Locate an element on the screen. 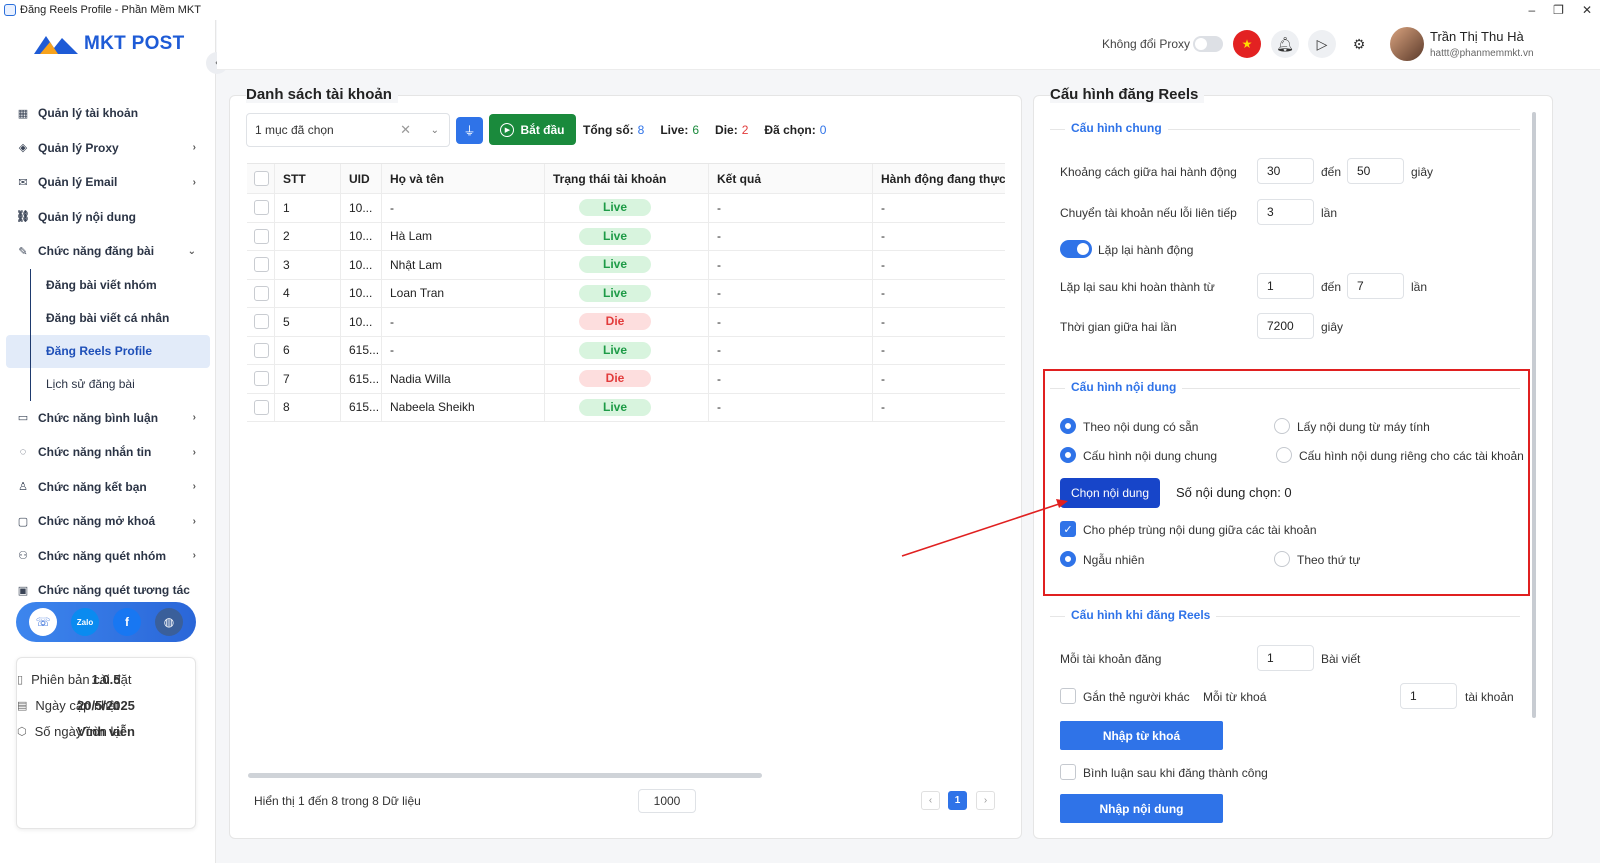  annotation-arrow is located at coordinates (984, 528).